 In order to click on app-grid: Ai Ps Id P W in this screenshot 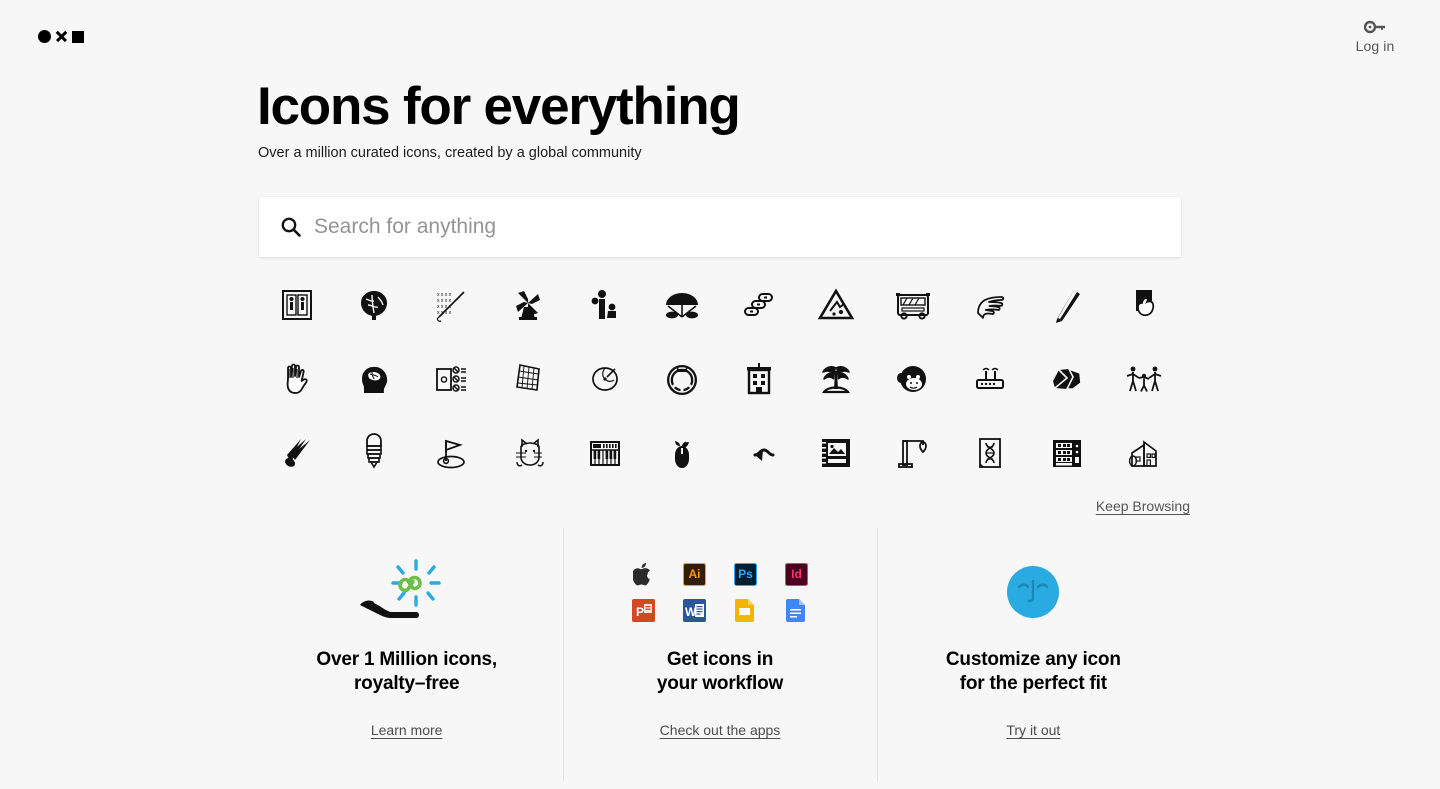, I will do `click(720, 592)`.